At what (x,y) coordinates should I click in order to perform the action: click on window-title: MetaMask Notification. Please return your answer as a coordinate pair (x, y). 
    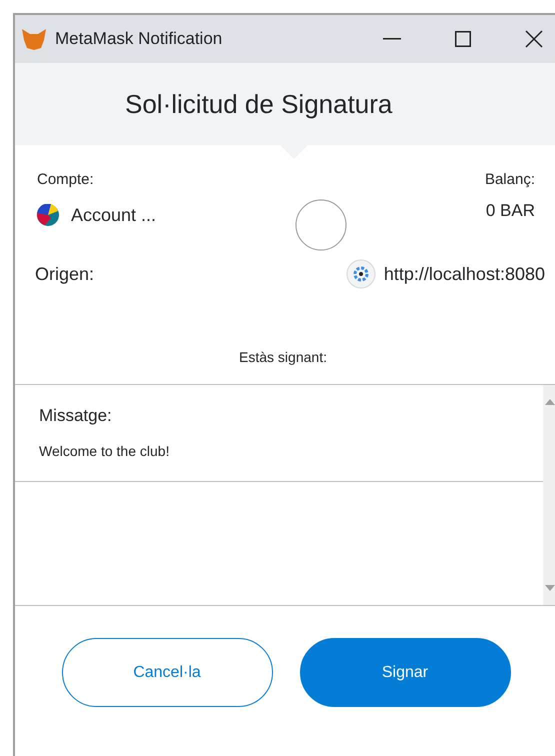
    Looking at the image, I should click on (138, 39).